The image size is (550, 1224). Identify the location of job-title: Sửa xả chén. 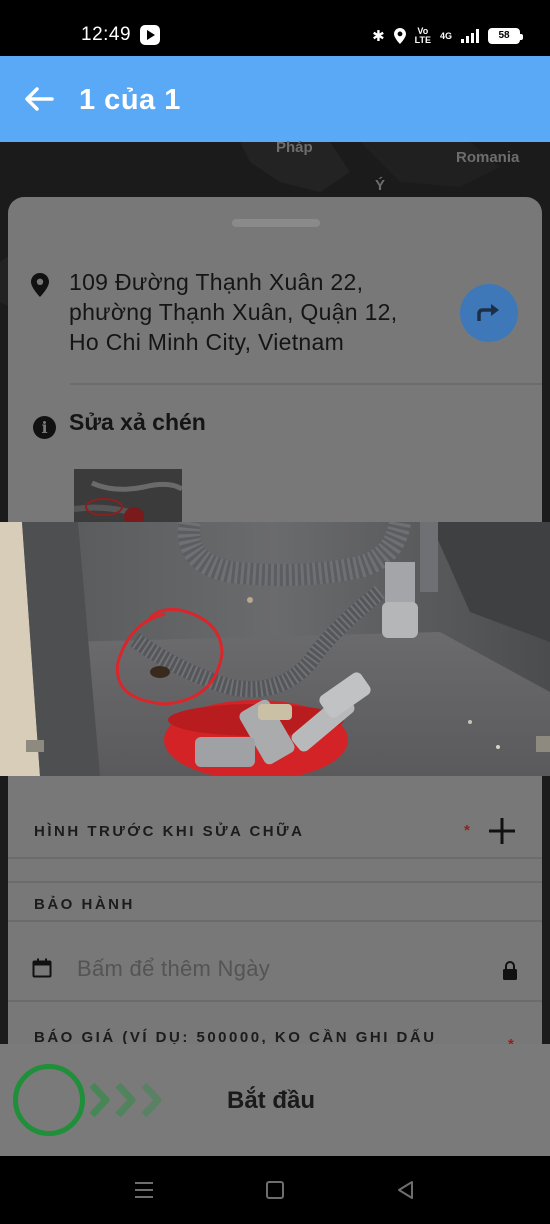
(137, 422).